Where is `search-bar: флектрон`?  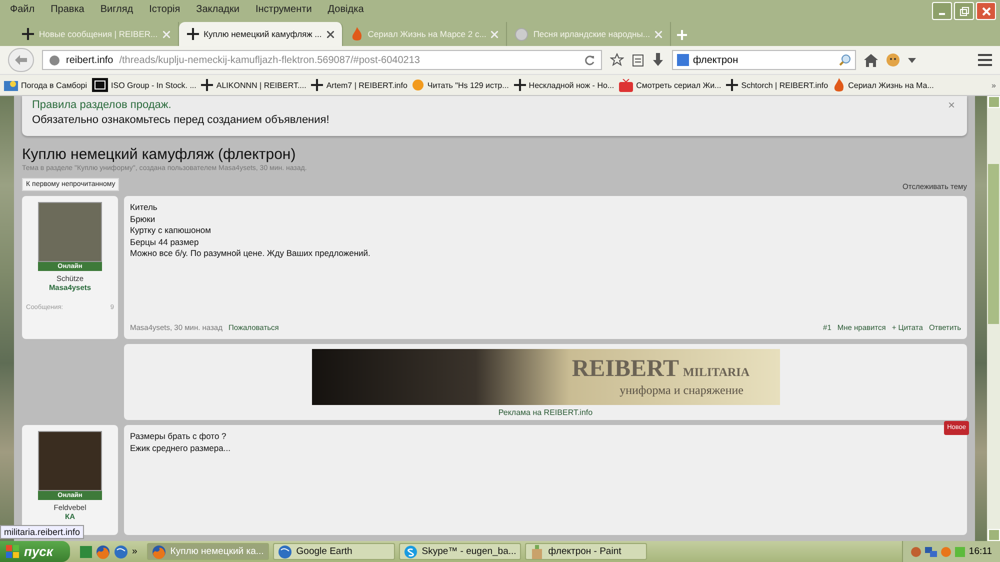
search-bar: флектрон is located at coordinates (764, 60).